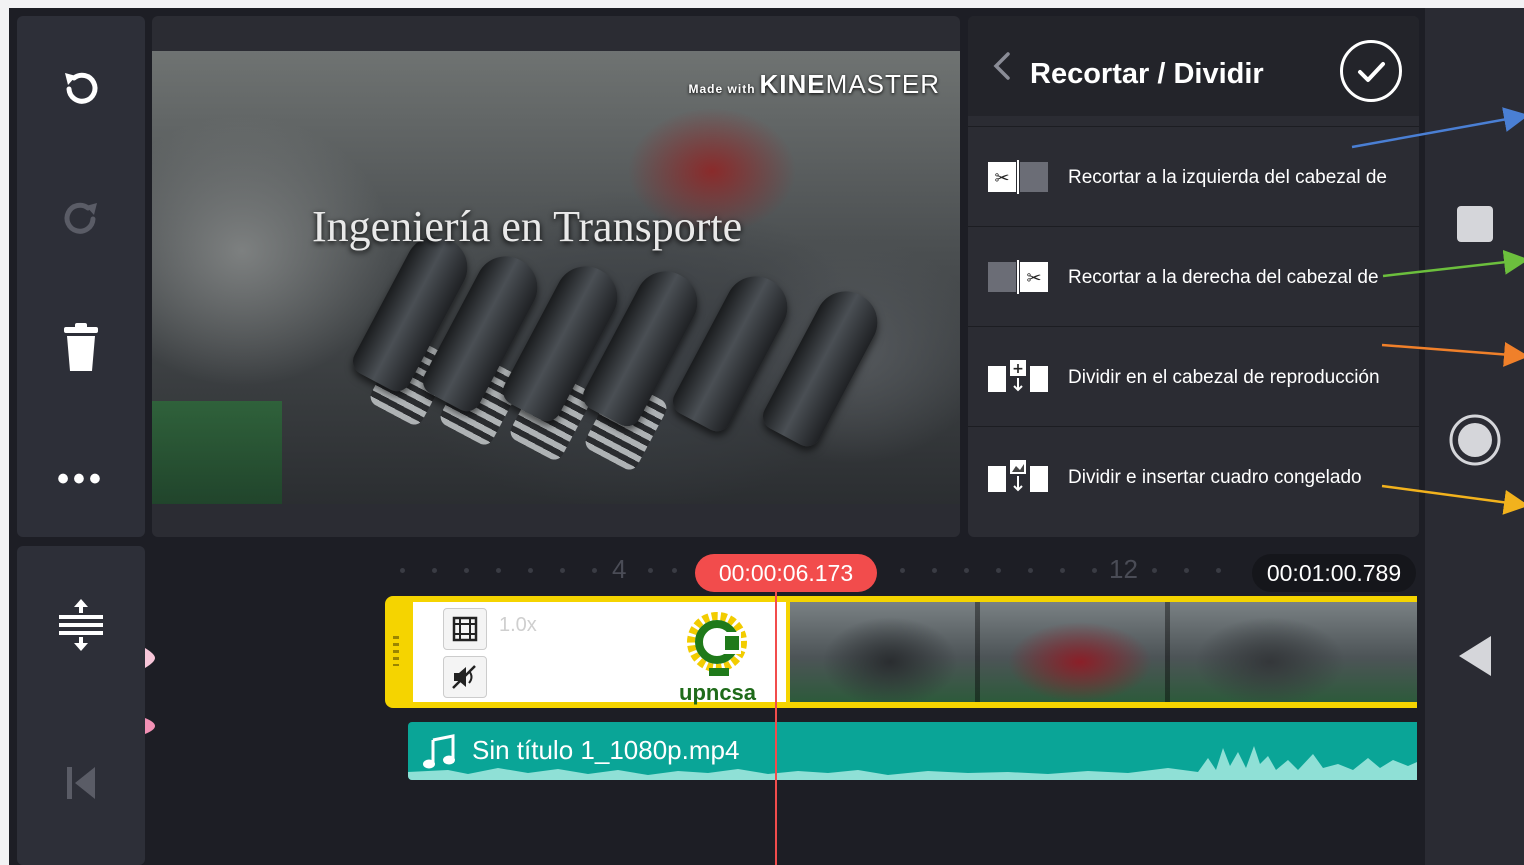  Describe the element at coordinates (217, 452) in the screenshot. I see `preview-floor-decoration` at that location.